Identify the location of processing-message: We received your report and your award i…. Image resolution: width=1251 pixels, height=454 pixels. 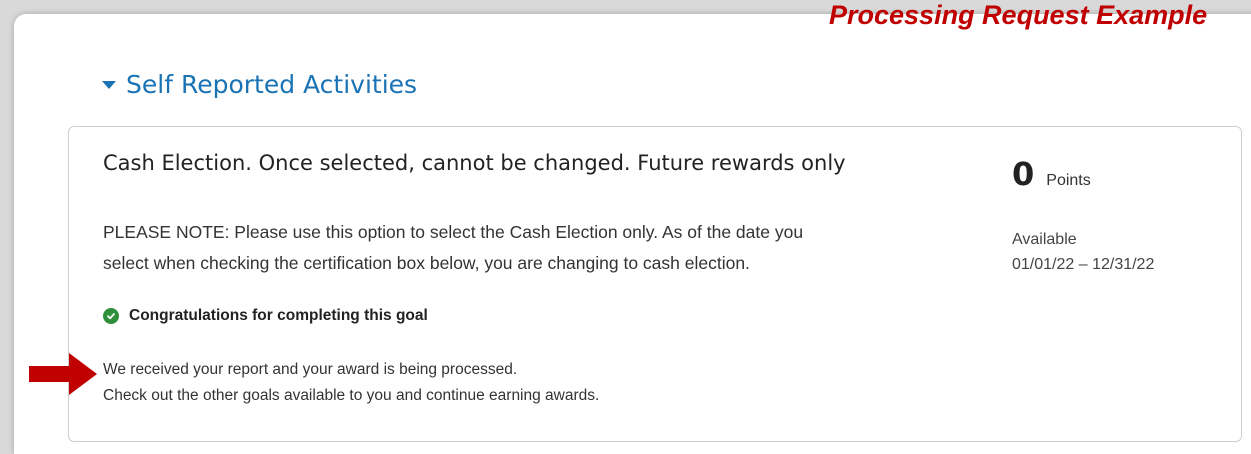
(351, 383).